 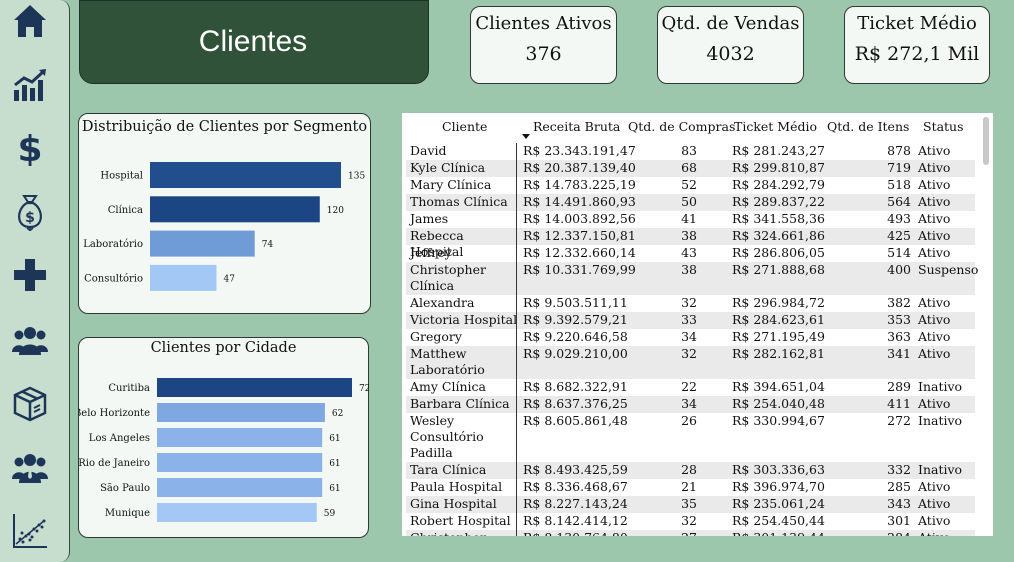 What do you see at coordinates (113, 278) in the screenshot?
I see `category-label: Consultório` at bounding box center [113, 278].